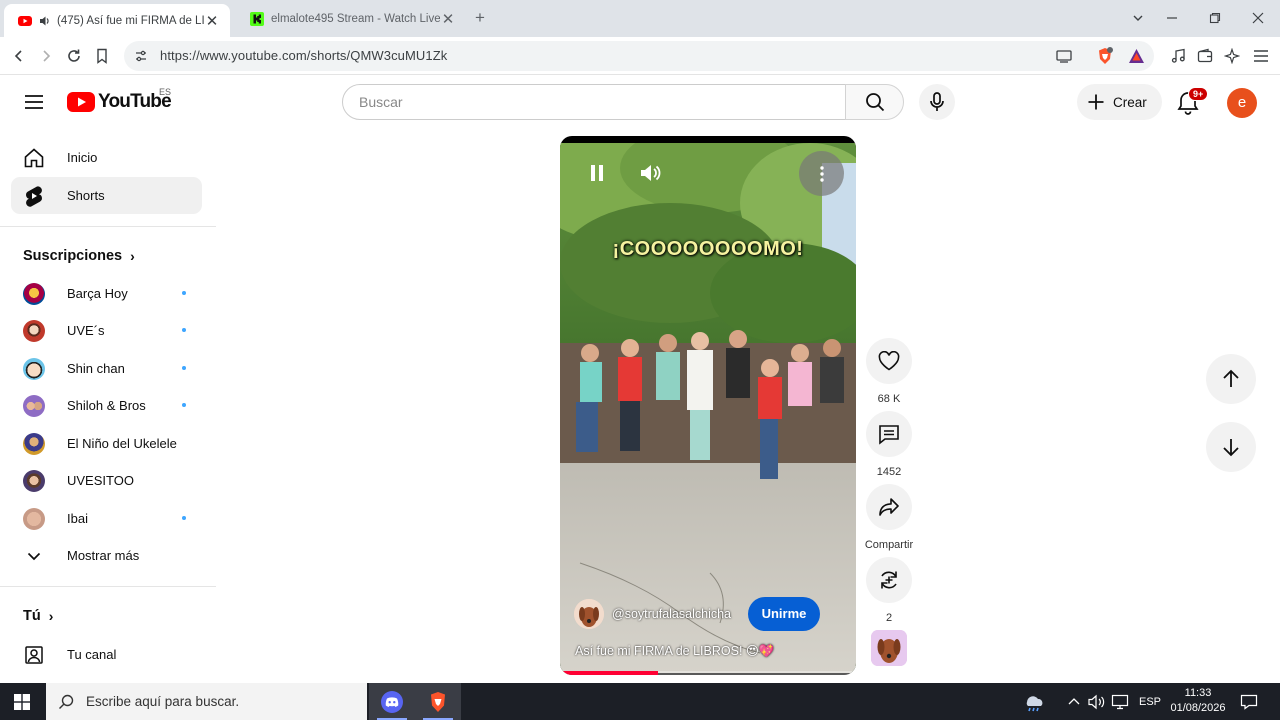  Describe the element at coordinates (106, 654) in the screenshot. I see `sidebar-item-your-channel: Tu canal` at that location.